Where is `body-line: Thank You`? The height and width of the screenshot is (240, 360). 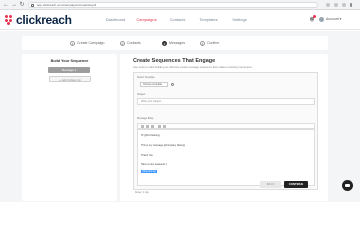
body-line: Thank You is located at coordinates (147, 155).